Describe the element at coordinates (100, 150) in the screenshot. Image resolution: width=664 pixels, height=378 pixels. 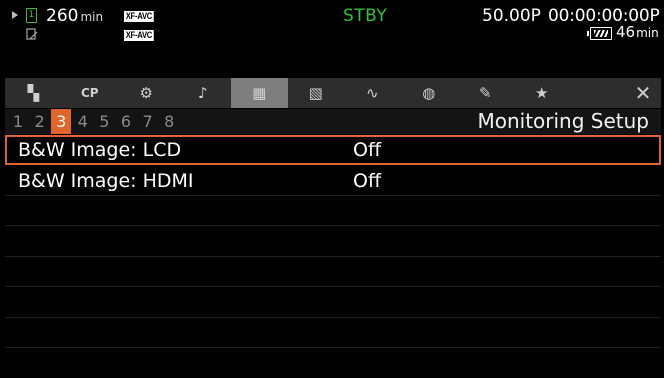
I see `menu-item-label: B&W Image: LCD` at that location.